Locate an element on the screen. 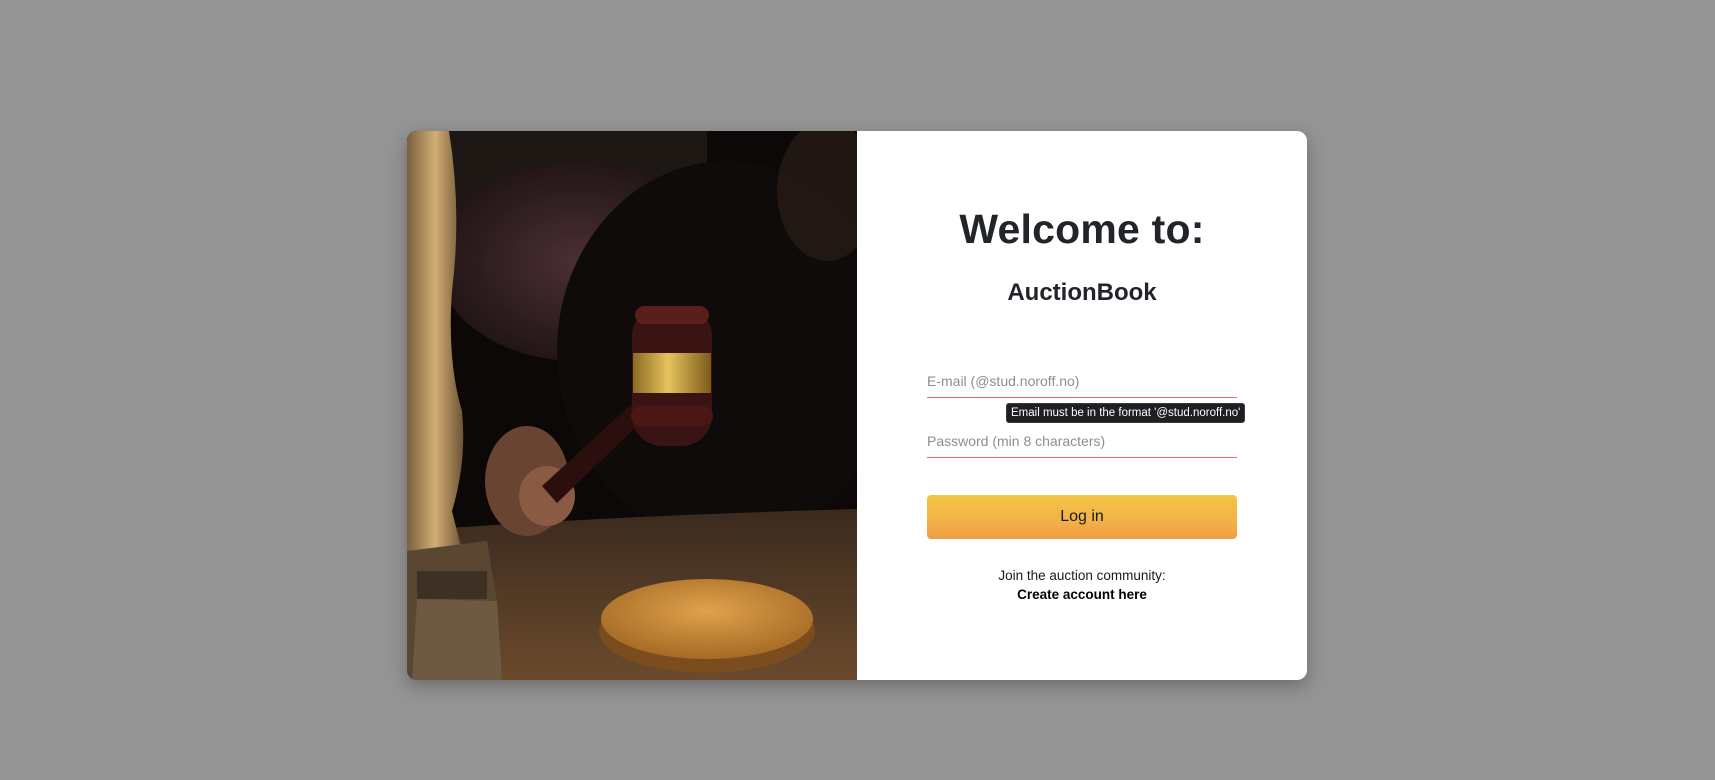 This screenshot has height=780, width=1715. app-name: AuctionBook is located at coordinates (1082, 292).